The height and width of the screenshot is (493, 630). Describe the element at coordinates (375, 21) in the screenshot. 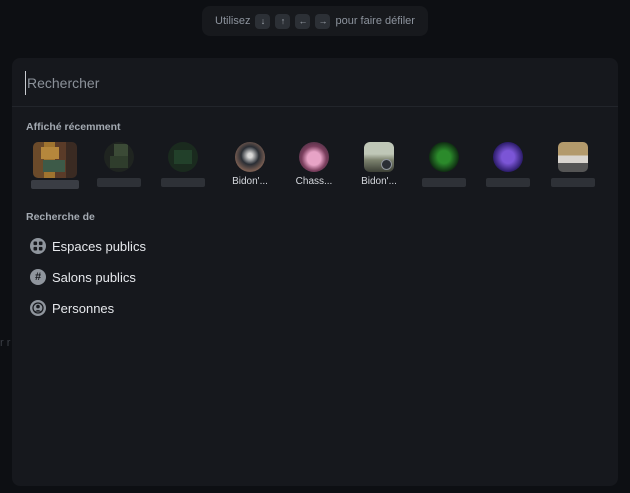

I see `scroll-hint-suffix: pour faire défiler` at that location.